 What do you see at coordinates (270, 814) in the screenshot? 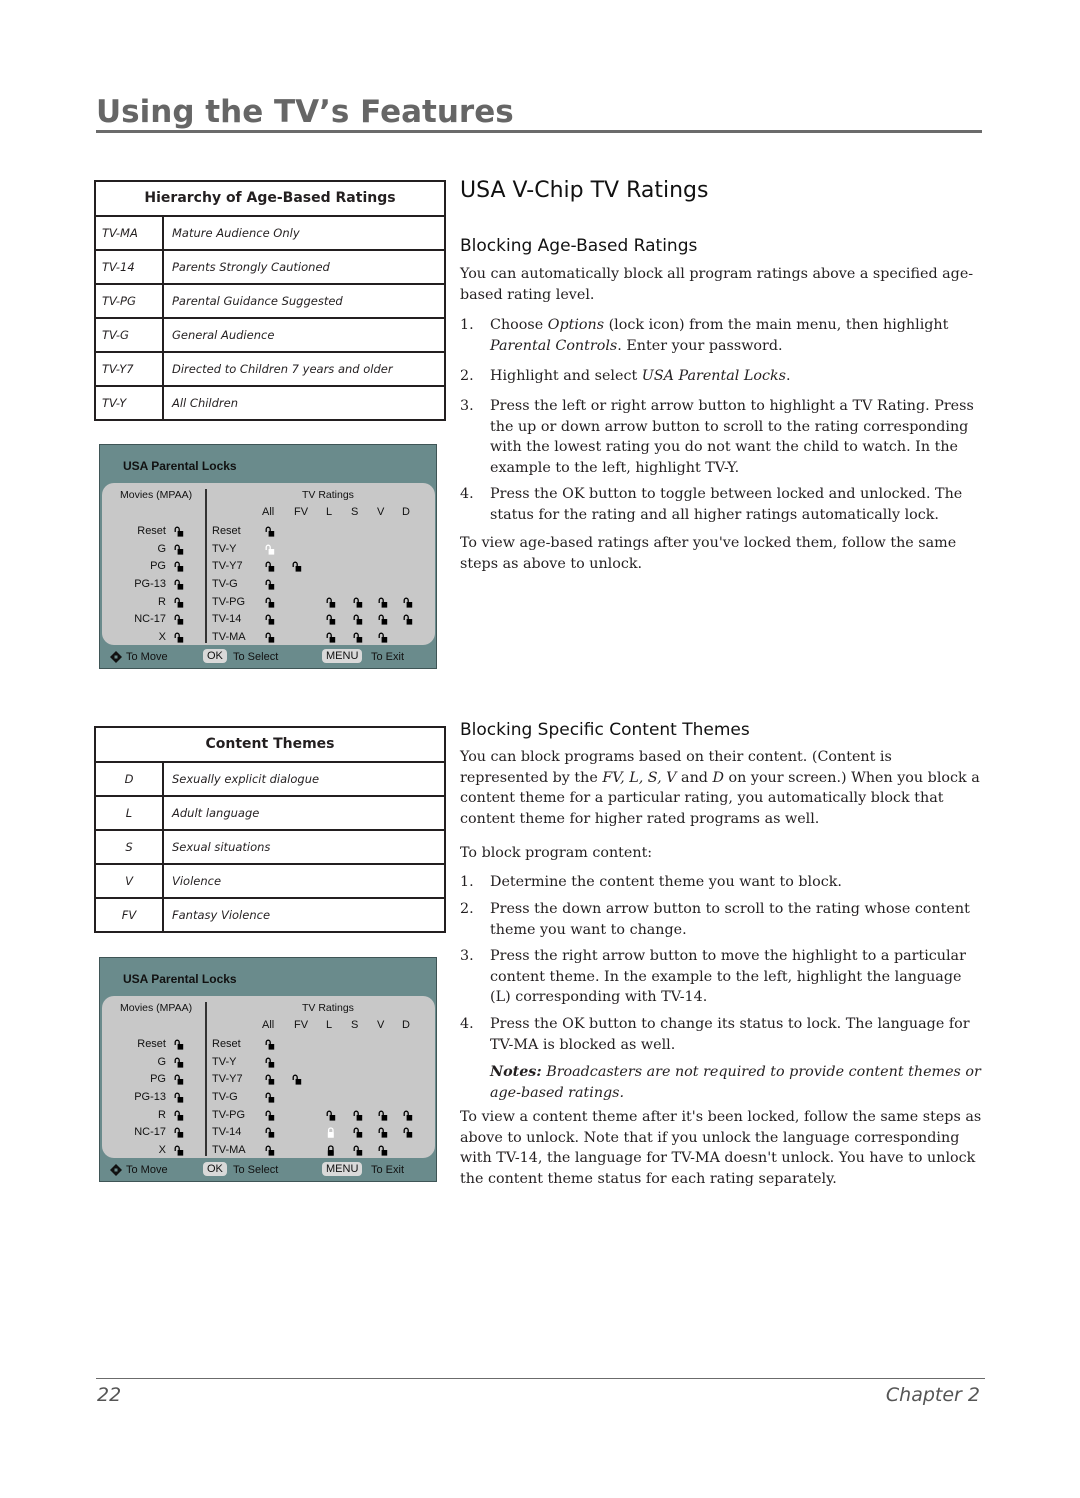
I see `content-row: L Adult language` at bounding box center [270, 814].